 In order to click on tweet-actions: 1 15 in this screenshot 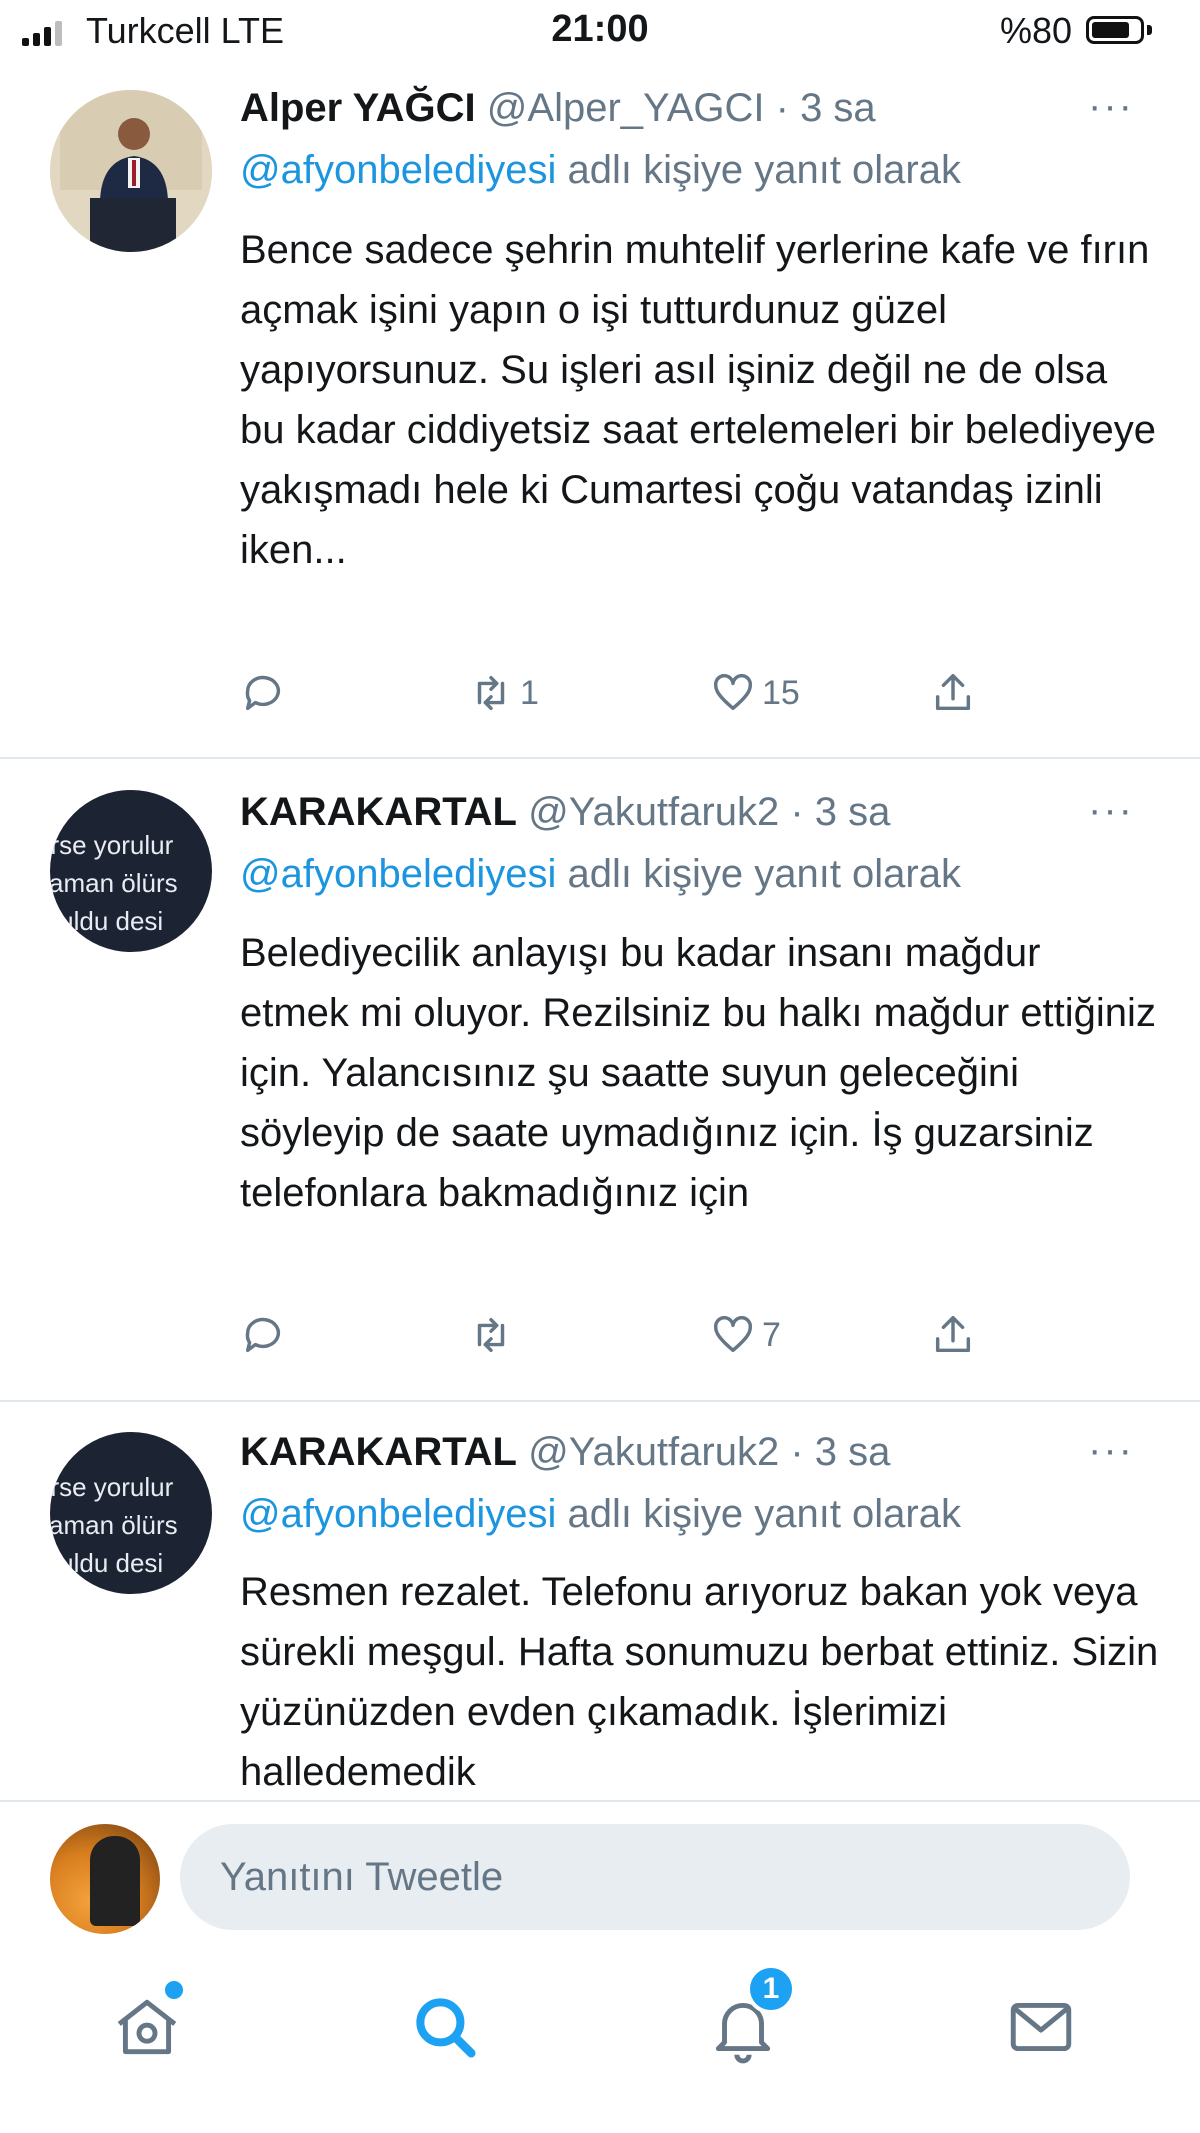, I will do `click(640, 695)`.